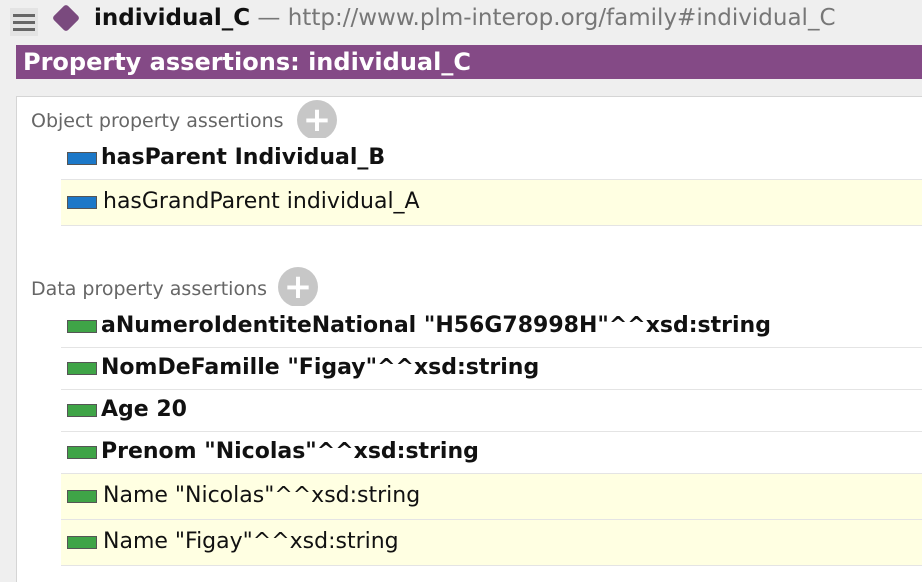 The image size is (922, 582). What do you see at coordinates (317, 120) in the screenshot?
I see `add-object-property-button: +` at bounding box center [317, 120].